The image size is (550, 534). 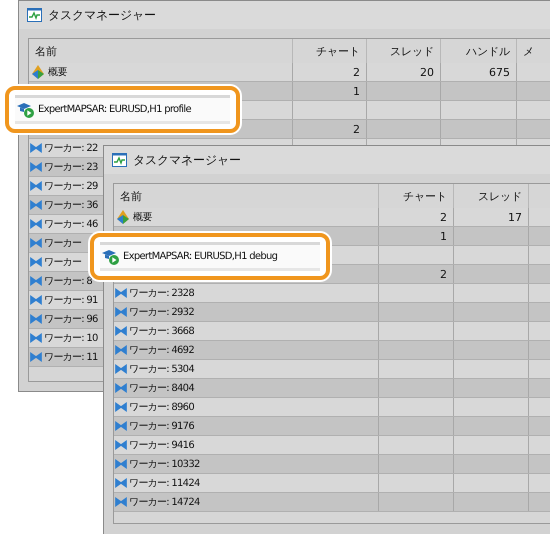 I want to click on row-name: ワーカー: 11, so click(x=71, y=357).